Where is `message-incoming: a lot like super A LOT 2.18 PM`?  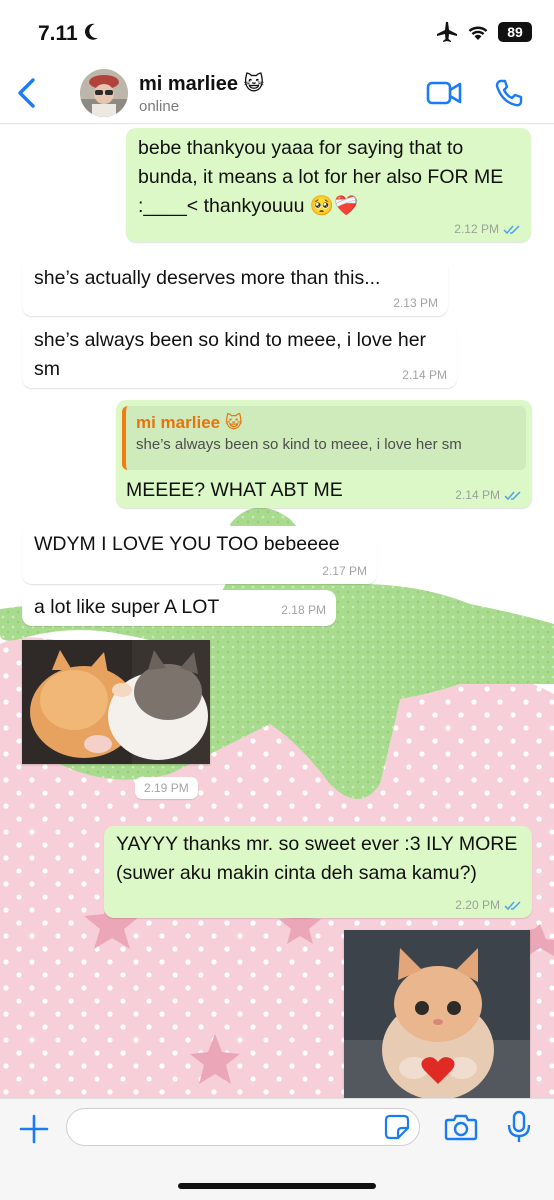 message-incoming: a lot like super A LOT 2.18 PM is located at coordinates (179, 608).